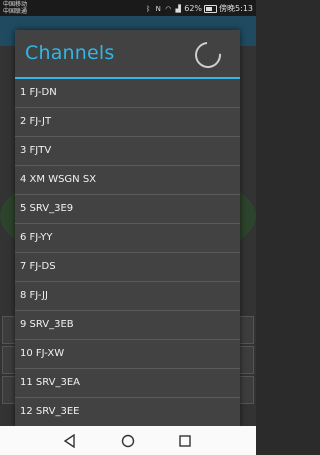 The width and height of the screenshot is (320, 455). I want to click on recents-button, so click(185, 441).